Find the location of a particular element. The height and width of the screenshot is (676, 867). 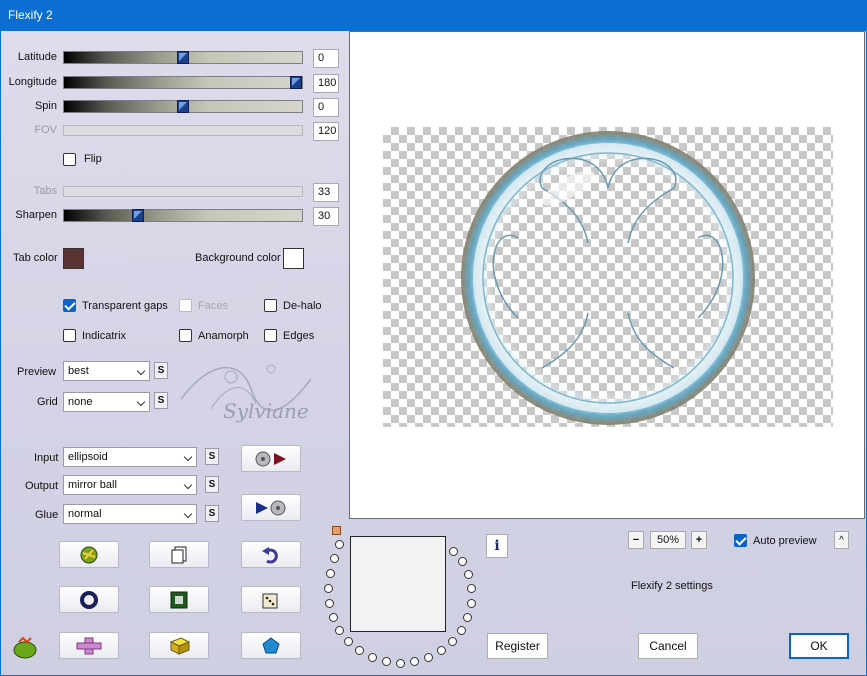

longitude-slider-thumb is located at coordinates (296, 82).